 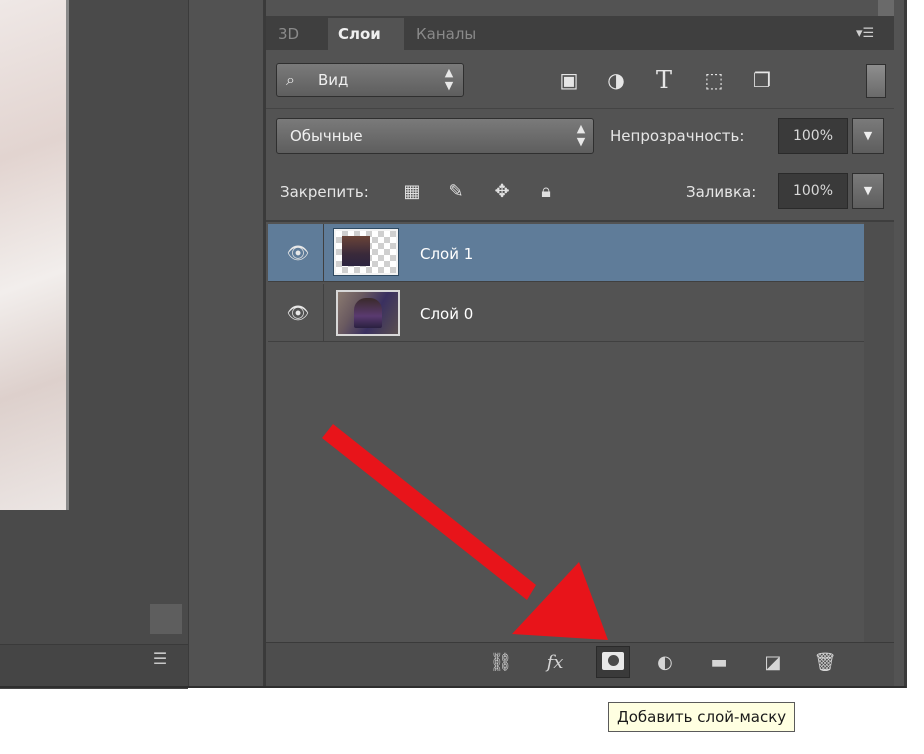 I want to click on panel-right-border, so click(x=905, y=344).